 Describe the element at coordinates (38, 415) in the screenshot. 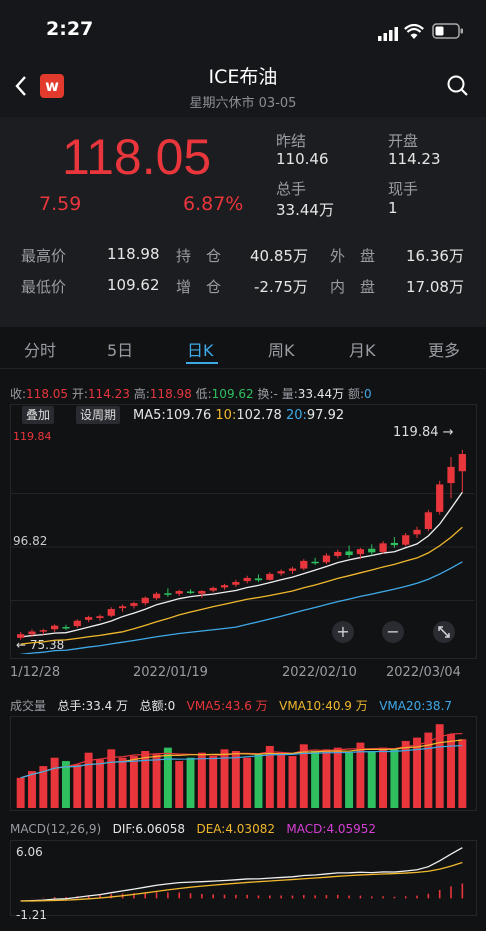

I see `overlay-button: 叠加` at that location.